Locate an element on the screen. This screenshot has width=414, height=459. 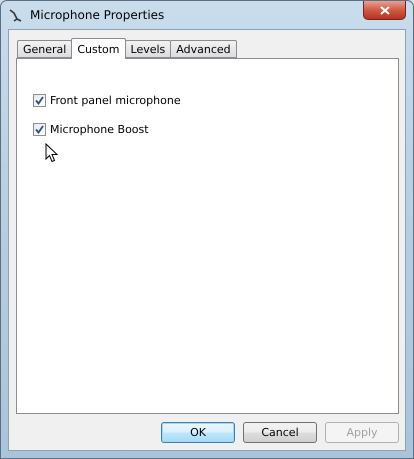
dialog-button: Cancel is located at coordinates (280, 432).